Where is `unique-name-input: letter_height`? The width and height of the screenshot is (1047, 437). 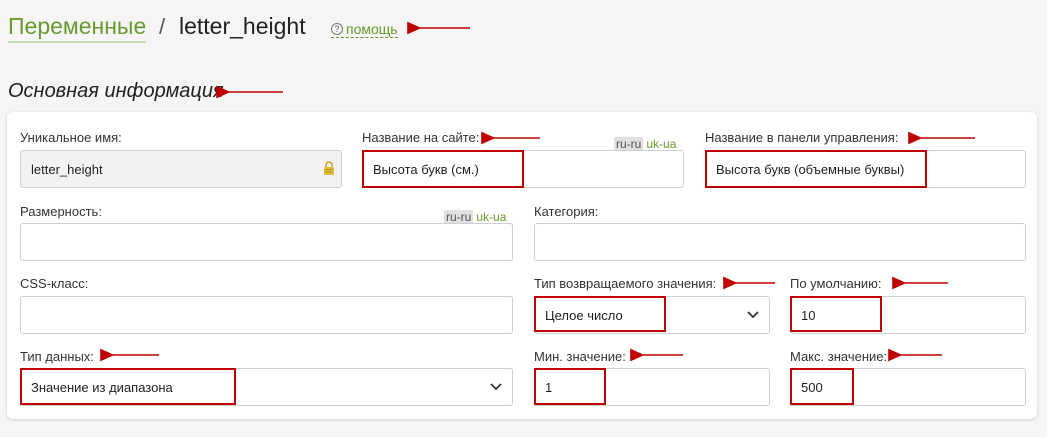
unique-name-input: letter_height is located at coordinates (181, 169).